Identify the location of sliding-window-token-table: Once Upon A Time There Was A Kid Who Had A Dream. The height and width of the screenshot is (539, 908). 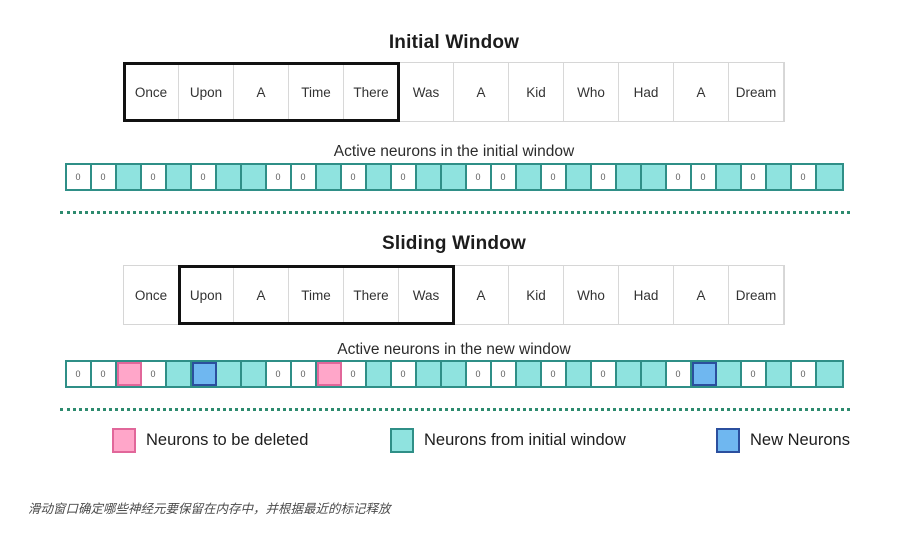
(454, 295).